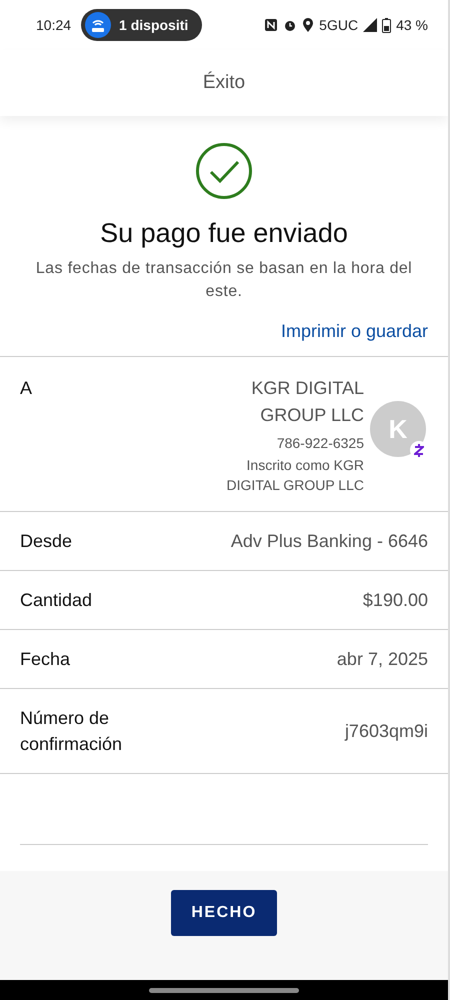 The width and height of the screenshot is (450, 1000). Describe the element at coordinates (395, 600) in the screenshot. I see `detail-value: $190.00` at that location.